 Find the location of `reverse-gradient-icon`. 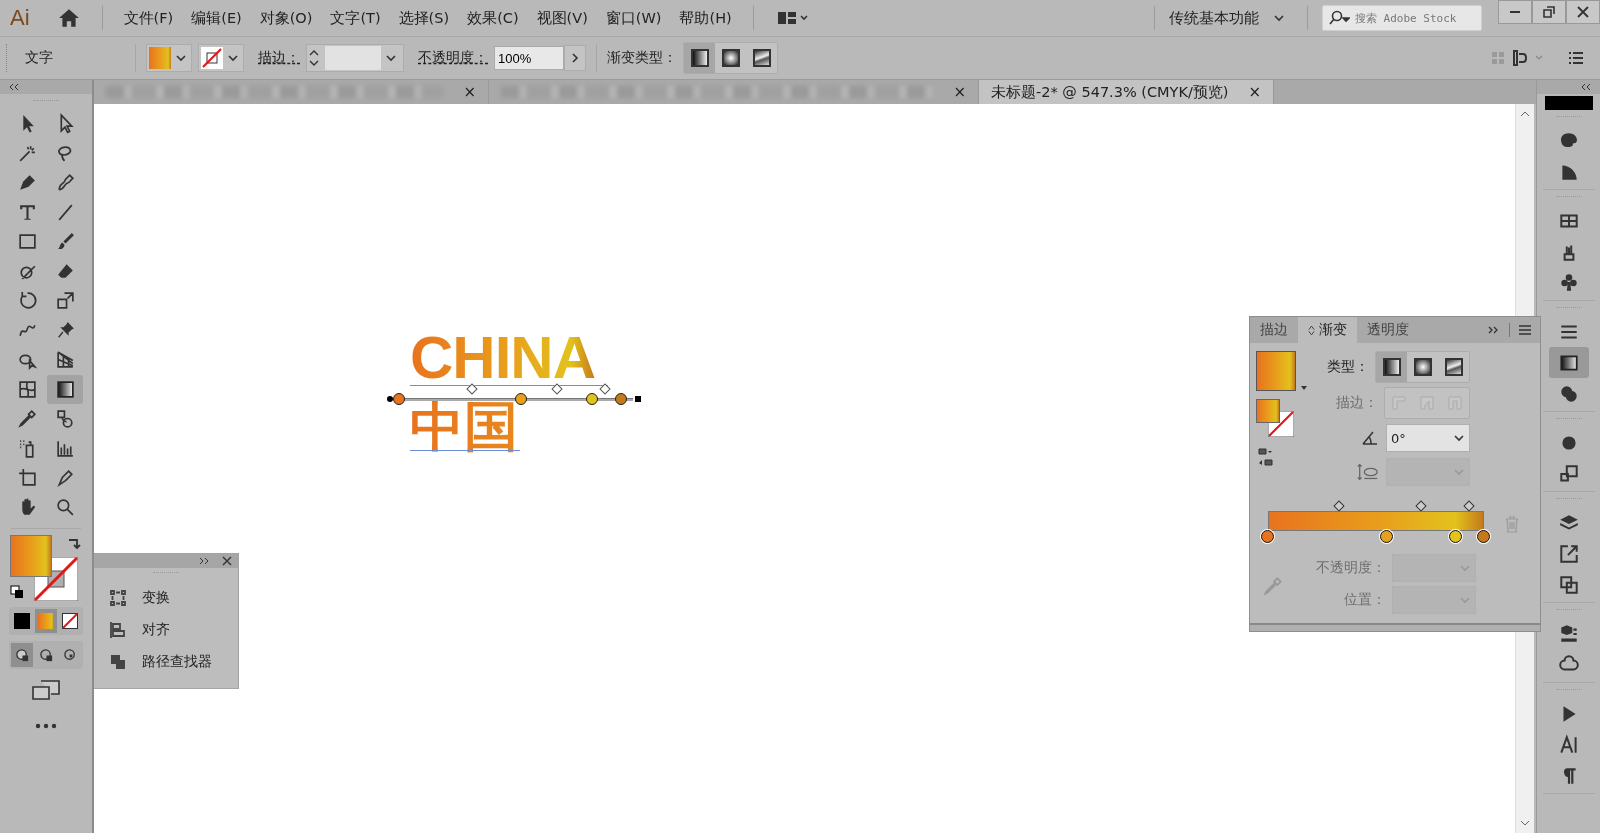

reverse-gradient-icon is located at coordinates (1266, 457).